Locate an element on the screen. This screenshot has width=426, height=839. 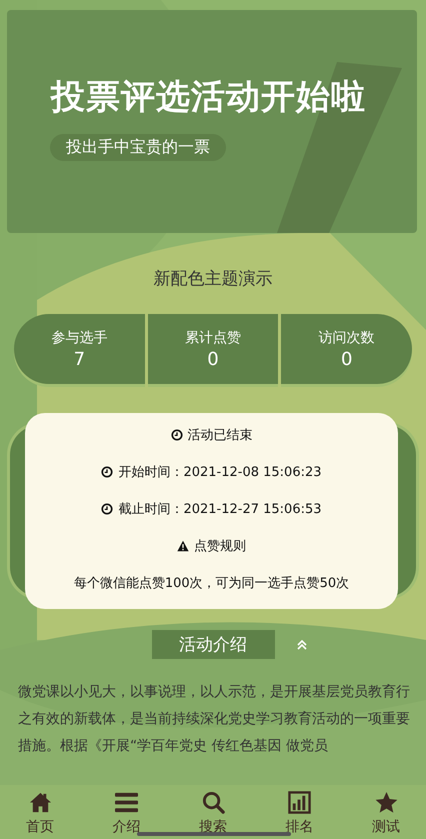
stat-label: 参与选手 is located at coordinates (79, 337).